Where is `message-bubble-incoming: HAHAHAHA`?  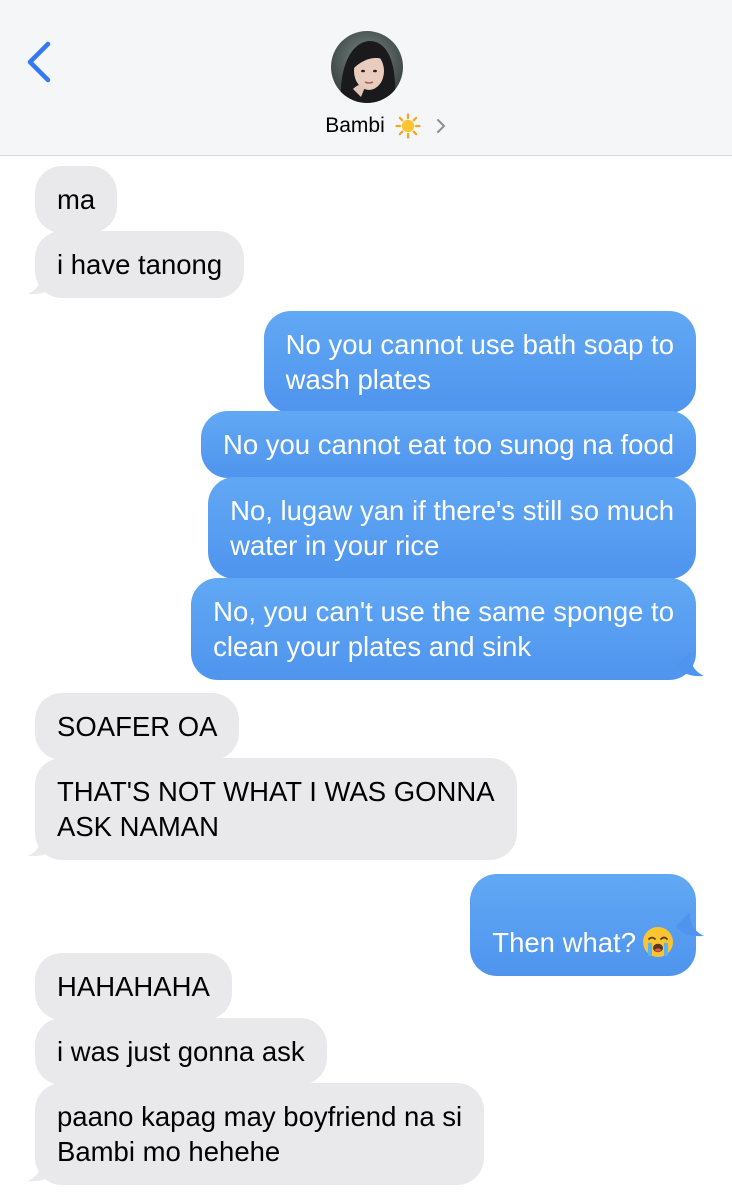 message-bubble-incoming: HAHAHAHA is located at coordinates (133, 986).